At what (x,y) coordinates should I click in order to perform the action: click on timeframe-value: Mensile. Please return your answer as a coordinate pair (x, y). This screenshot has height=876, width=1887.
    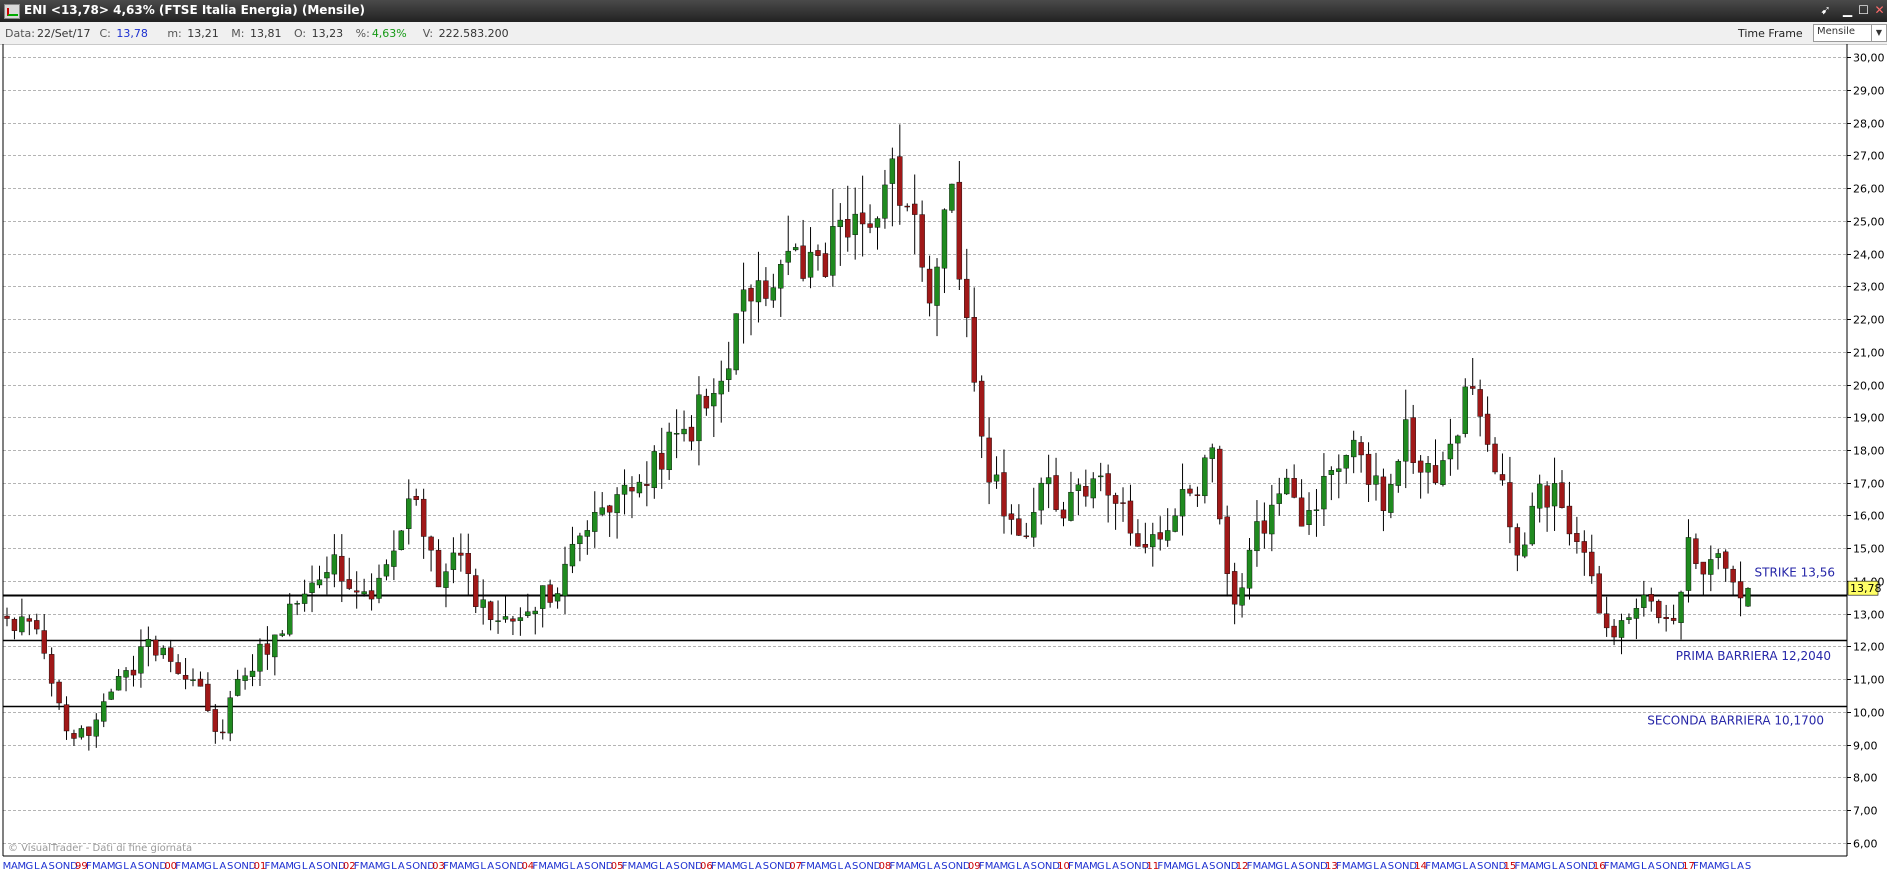
    Looking at the image, I should click on (1836, 31).